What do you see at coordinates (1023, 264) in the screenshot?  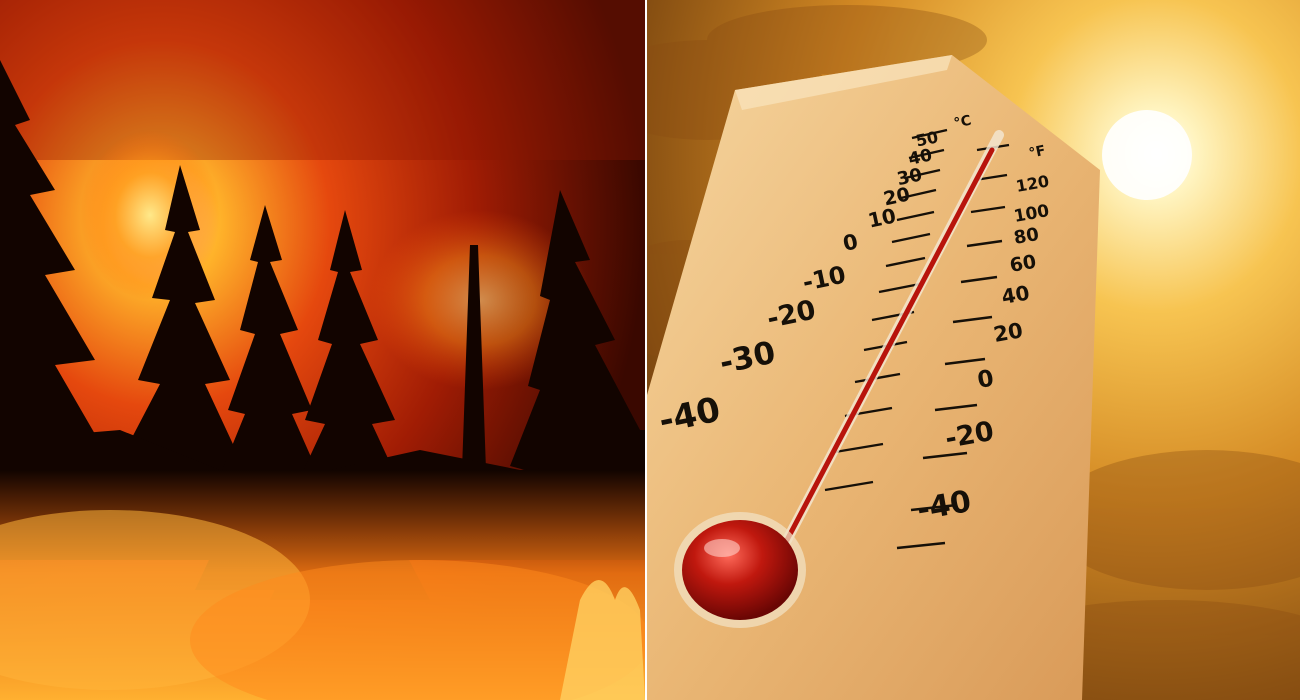 I see `fahrenheit-label: 60` at bounding box center [1023, 264].